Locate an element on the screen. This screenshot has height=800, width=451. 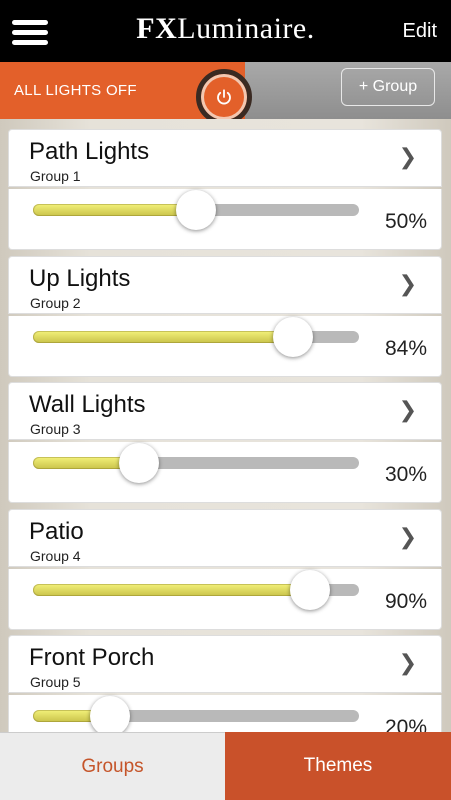
dimmer-row: 20% is located at coordinates (225, 713).